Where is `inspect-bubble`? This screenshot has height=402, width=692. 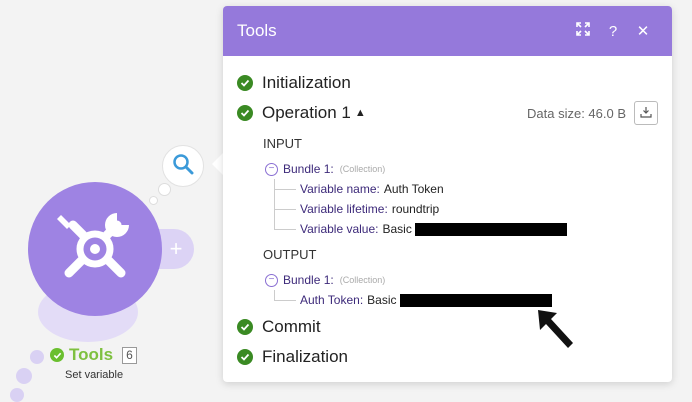 inspect-bubble is located at coordinates (183, 166).